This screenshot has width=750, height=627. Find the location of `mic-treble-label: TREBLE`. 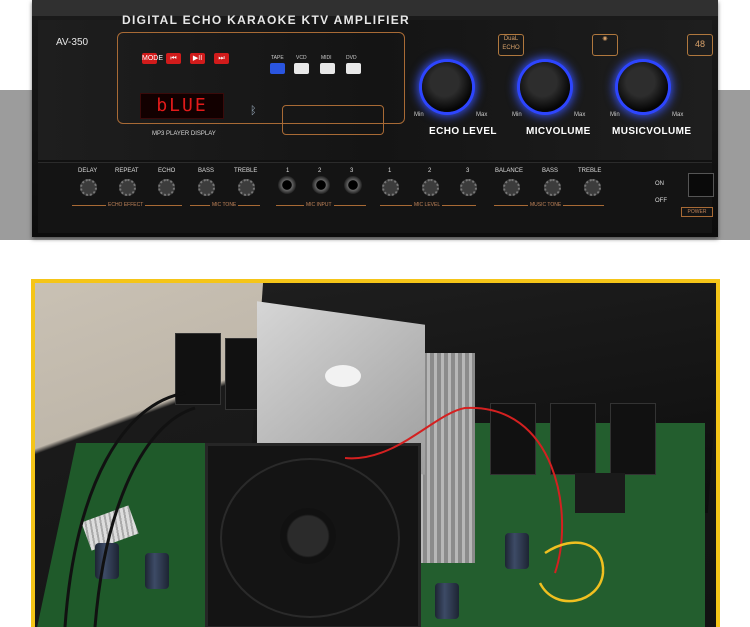

mic-treble-label: TREBLE is located at coordinates (246, 171).